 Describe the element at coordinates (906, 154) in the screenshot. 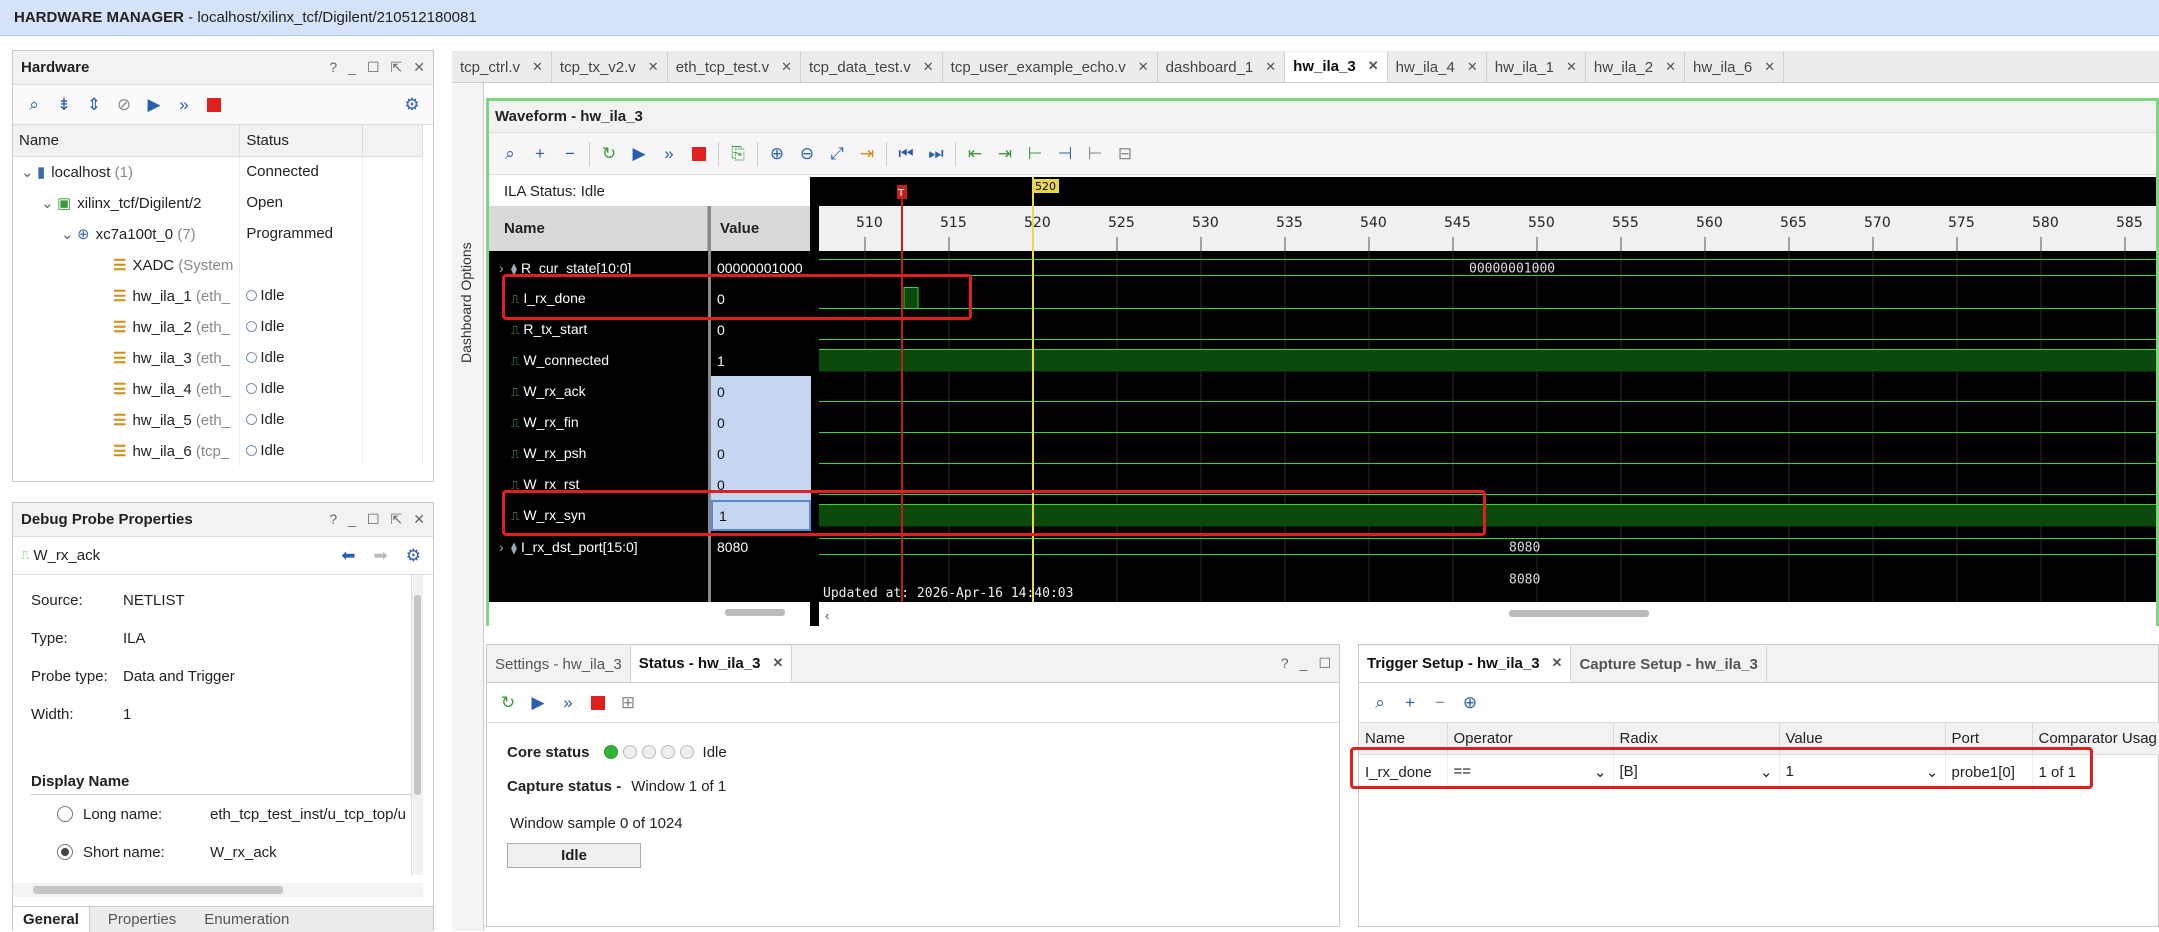

I see `go-to-start-icon: ⏮` at that location.